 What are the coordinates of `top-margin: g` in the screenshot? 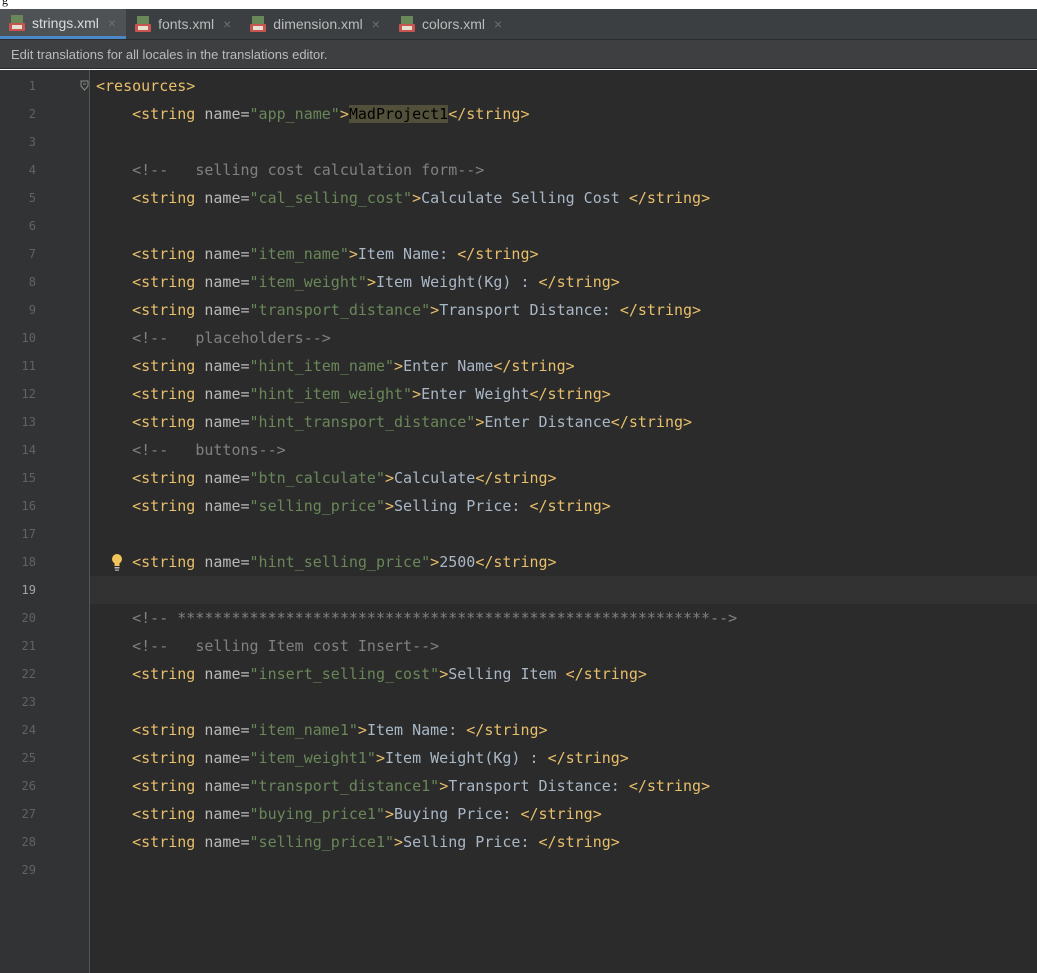 It's located at (518, 4).